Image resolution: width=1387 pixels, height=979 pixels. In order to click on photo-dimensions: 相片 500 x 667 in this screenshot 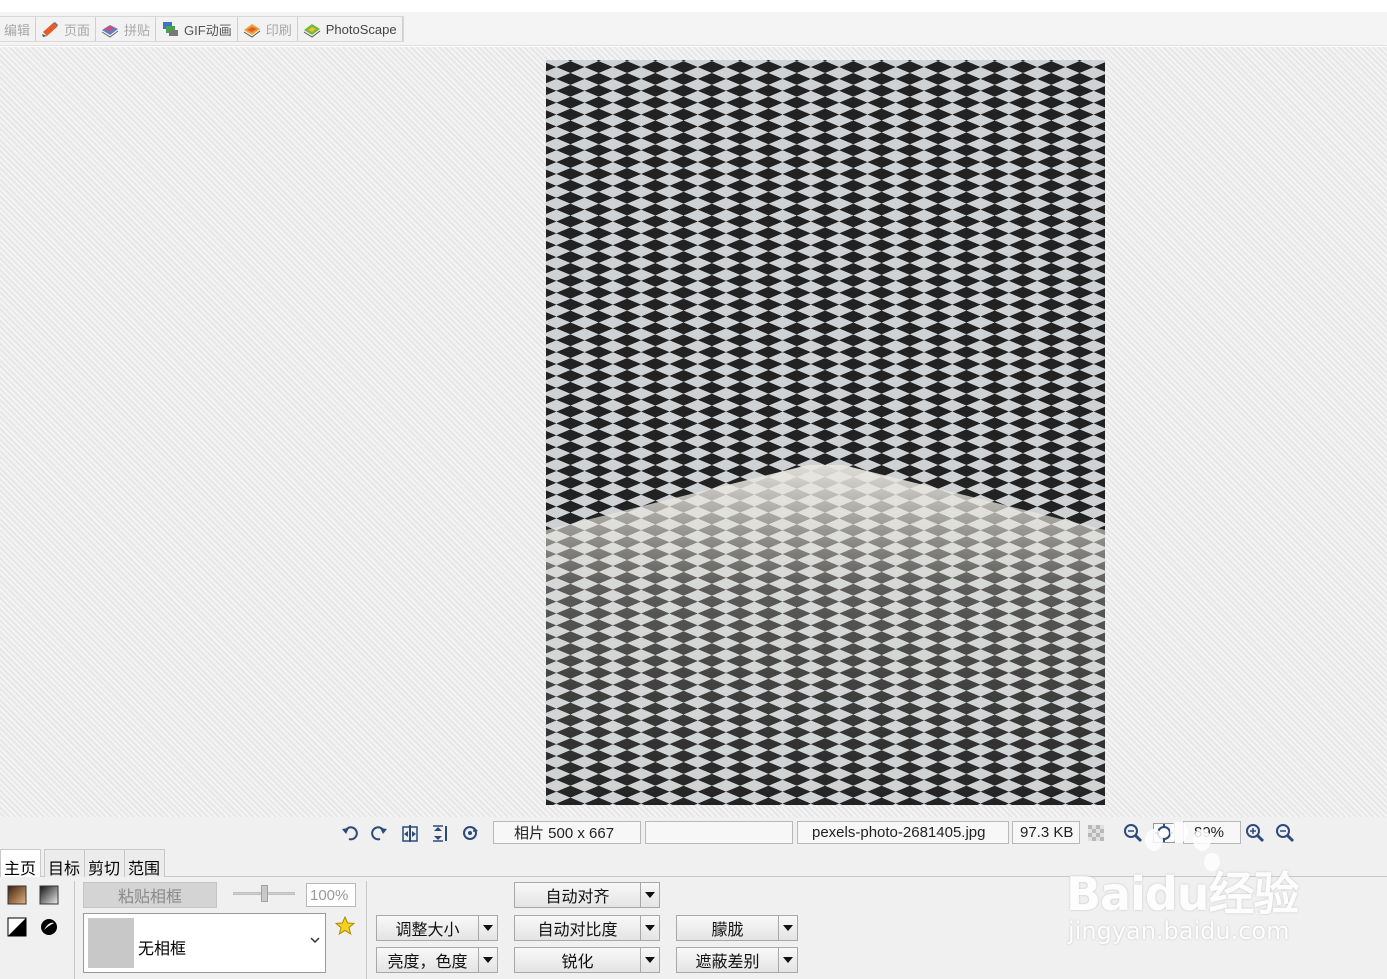, I will do `click(567, 832)`.